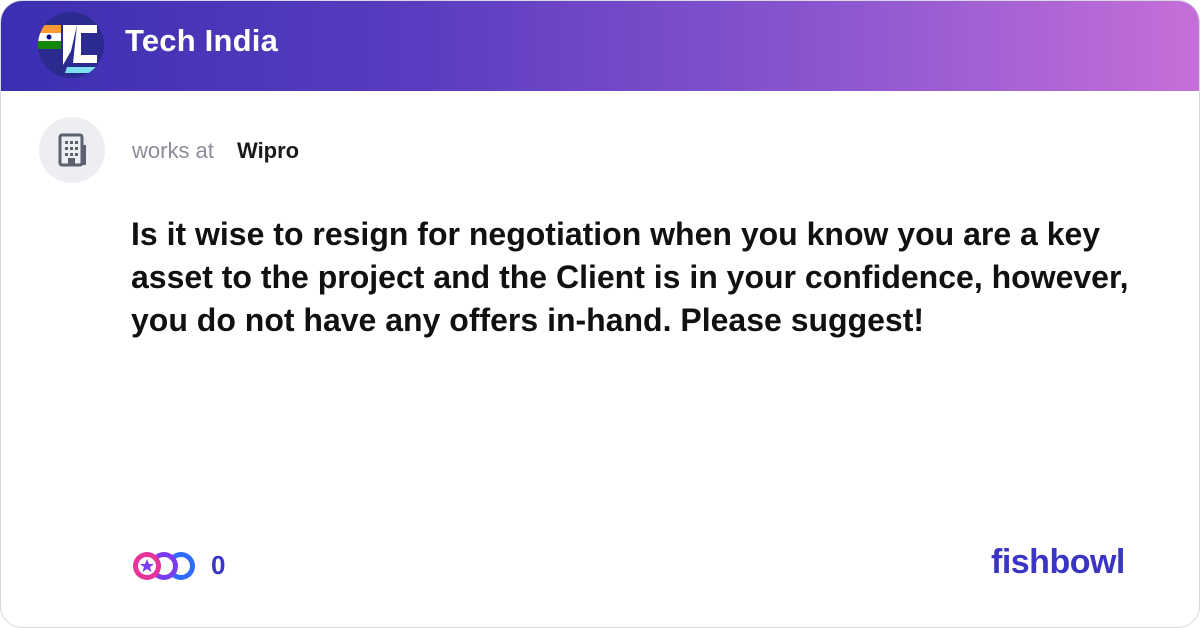 Image resolution: width=1200 pixels, height=628 pixels. I want to click on company-avatar, so click(72, 150).